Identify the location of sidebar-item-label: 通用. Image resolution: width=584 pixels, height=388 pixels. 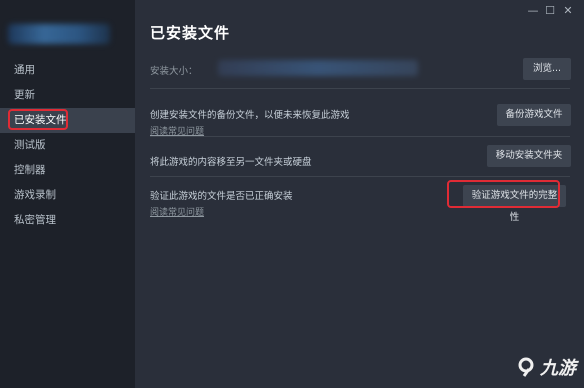
(24, 70).